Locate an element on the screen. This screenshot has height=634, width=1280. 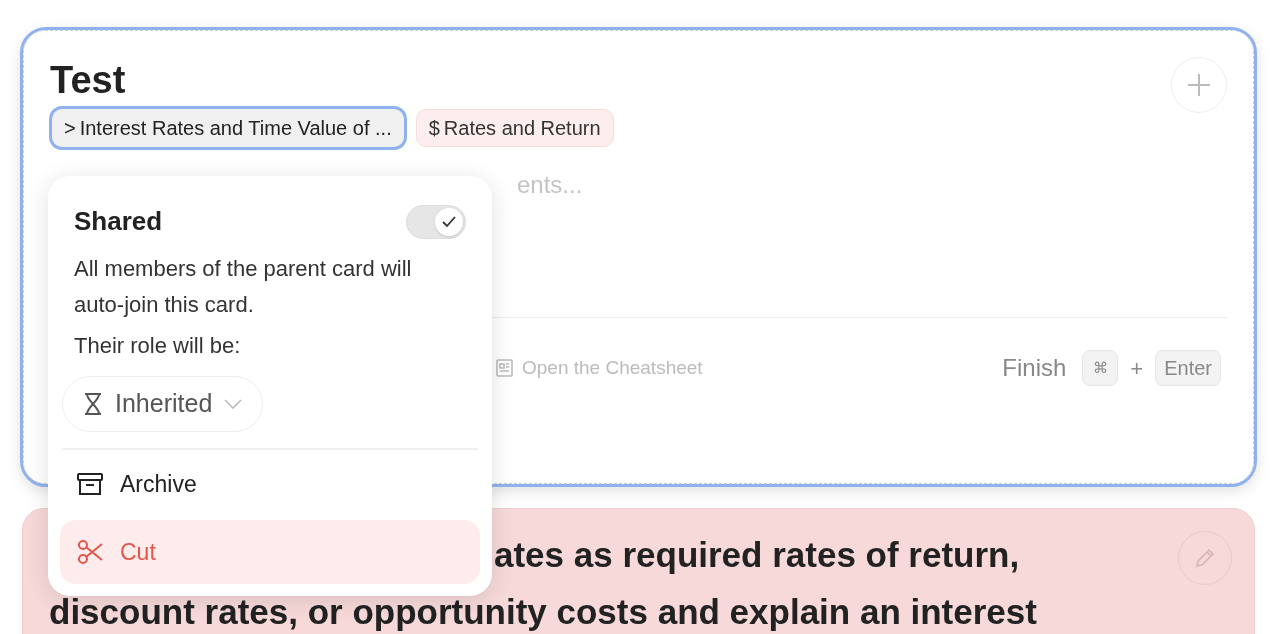
plus-sign: + is located at coordinates (1137, 368).